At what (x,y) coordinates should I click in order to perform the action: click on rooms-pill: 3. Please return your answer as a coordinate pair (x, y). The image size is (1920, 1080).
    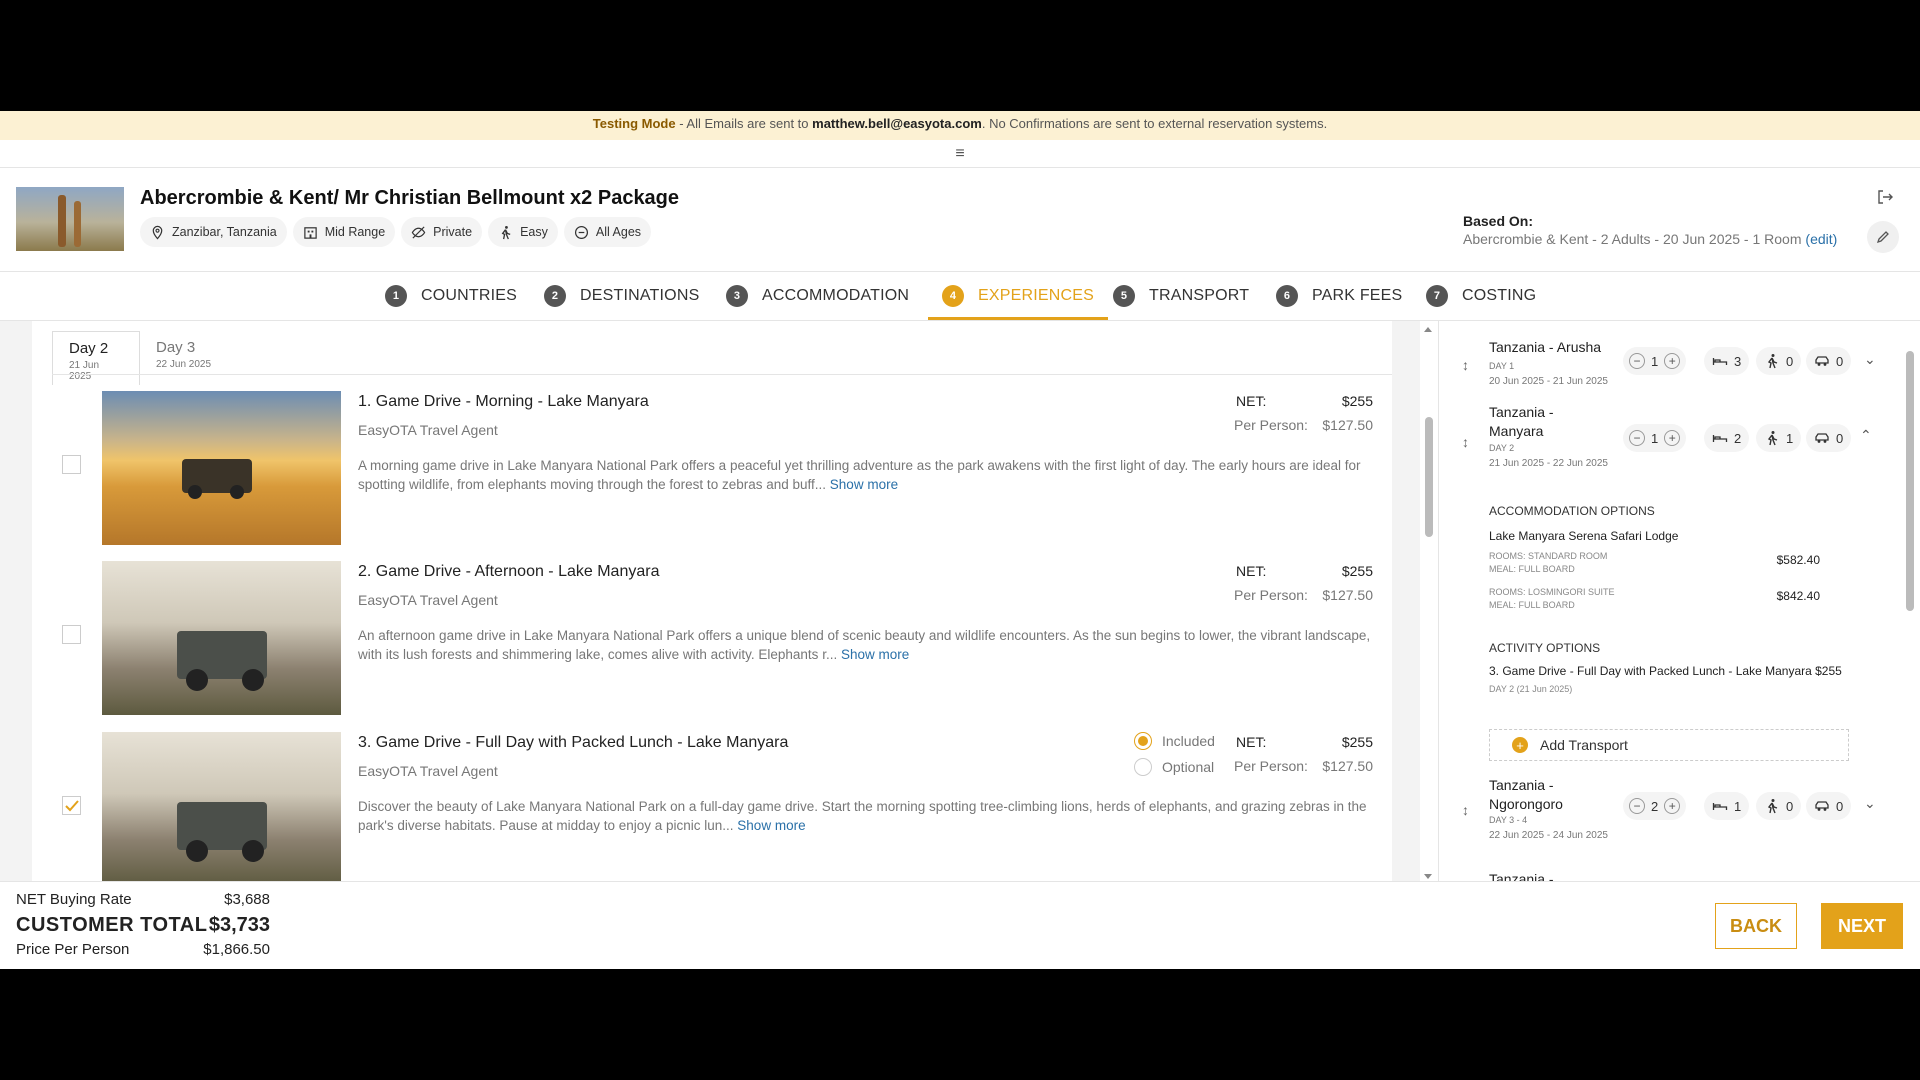
    Looking at the image, I should click on (1727, 361).